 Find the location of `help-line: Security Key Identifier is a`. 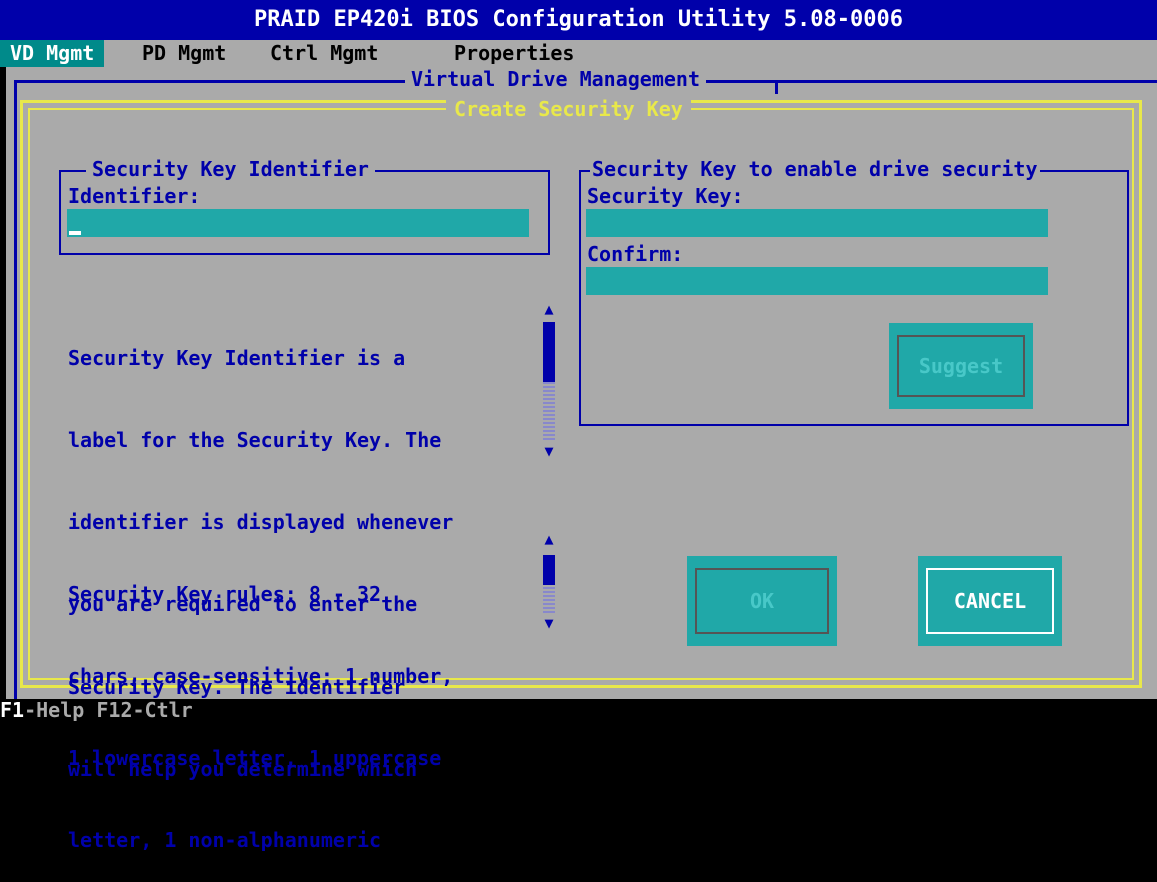

help-line: Security Key Identifier is a is located at coordinates (237, 357).